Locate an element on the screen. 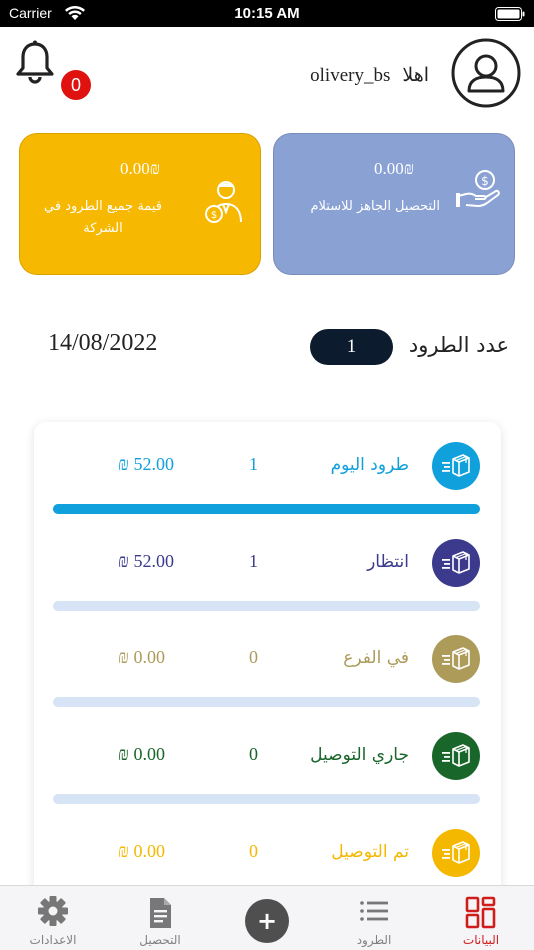 This screenshot has width=534, height=950. profile-avatar-icon is located at coordinates (486, 73).